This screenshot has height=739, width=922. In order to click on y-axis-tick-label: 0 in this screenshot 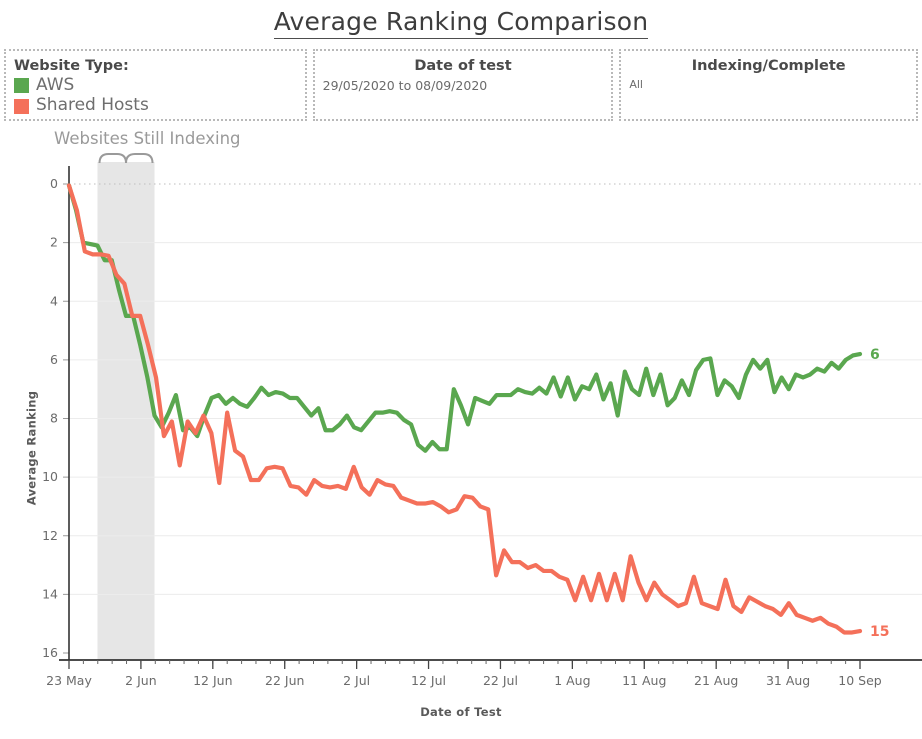, I will do `click(54, 183)`.